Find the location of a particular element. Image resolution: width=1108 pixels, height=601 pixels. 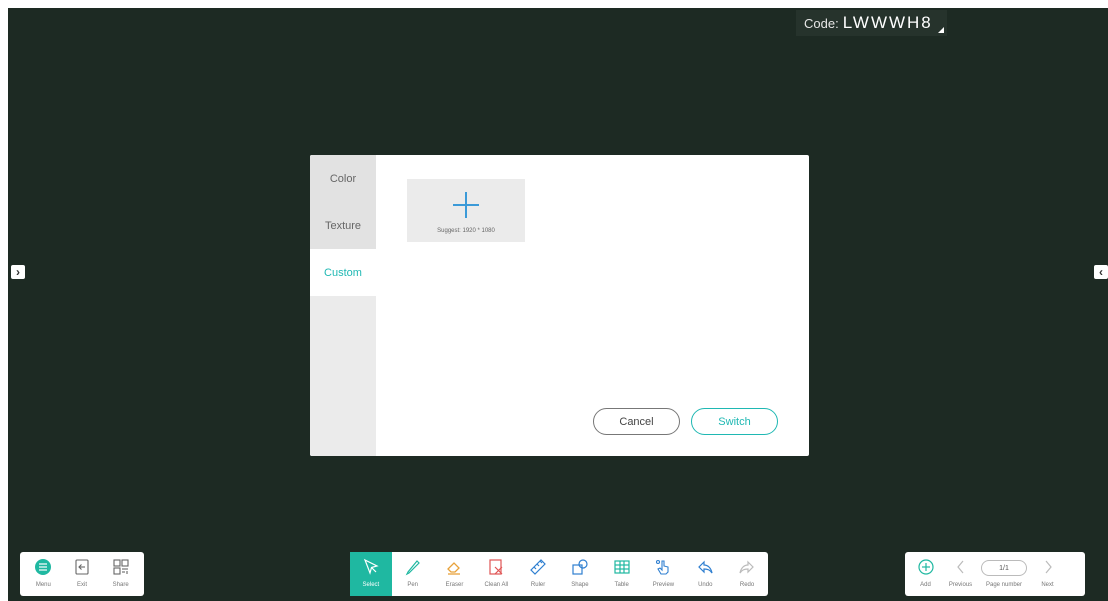

clean-all-label: Clean All is located at coordinates (496, 585).